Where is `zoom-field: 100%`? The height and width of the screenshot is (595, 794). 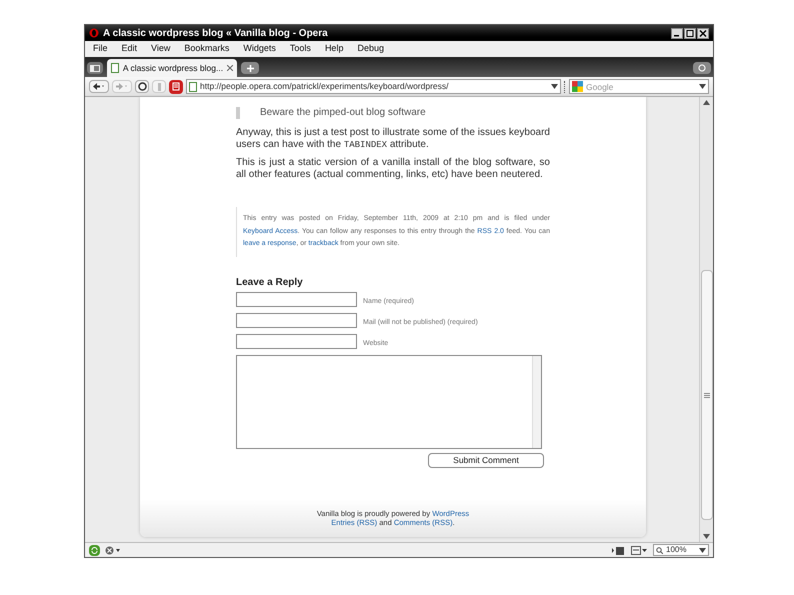 zoom-field: 100% is located at coordinates (681, 550).